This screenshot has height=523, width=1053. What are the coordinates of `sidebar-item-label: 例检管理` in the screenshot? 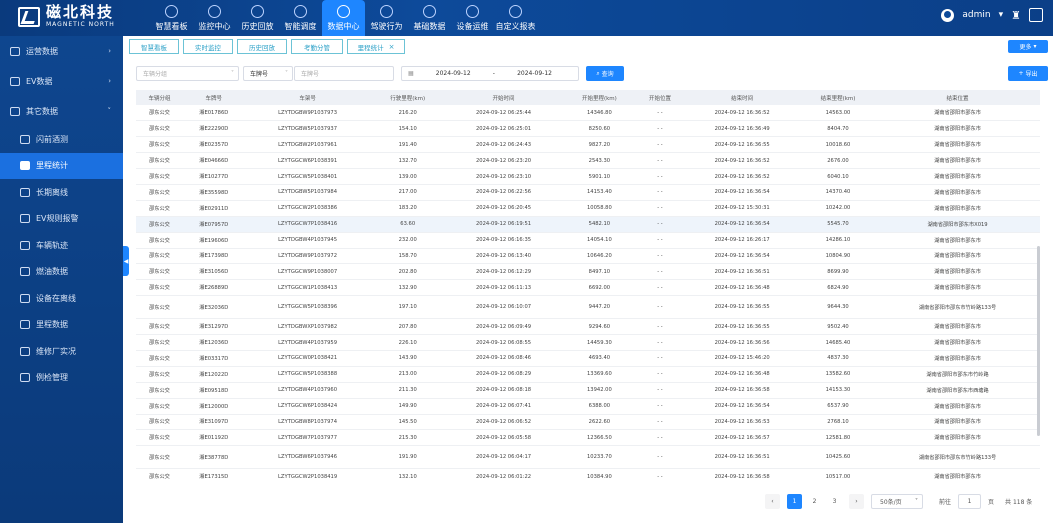 It's located at (52, 378).